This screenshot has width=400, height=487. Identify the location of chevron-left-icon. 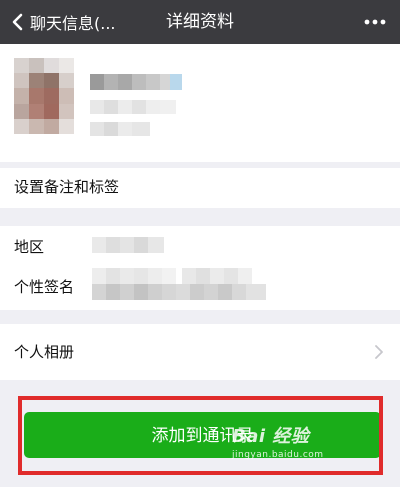
(17, 22).